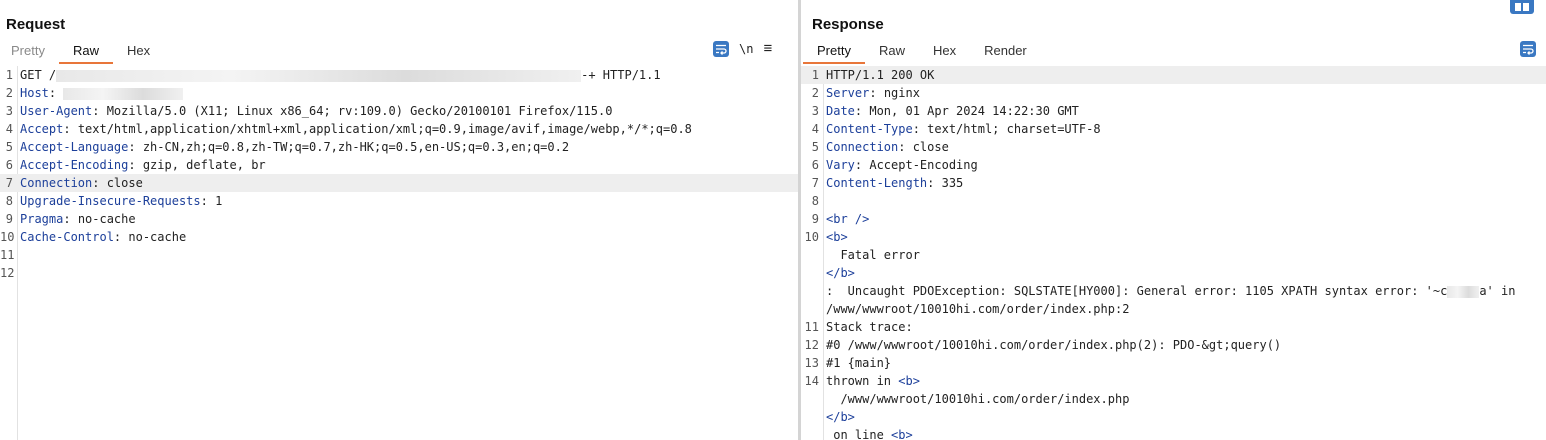 Image resolution: width=1546 pixels, height=440 pixels. What do you see at coordinates (974, 111) in the screenshot?
I see `header-value: Mon, 01 Apr 2024 14:22:30 GMT` at bounding box center [974, 111].